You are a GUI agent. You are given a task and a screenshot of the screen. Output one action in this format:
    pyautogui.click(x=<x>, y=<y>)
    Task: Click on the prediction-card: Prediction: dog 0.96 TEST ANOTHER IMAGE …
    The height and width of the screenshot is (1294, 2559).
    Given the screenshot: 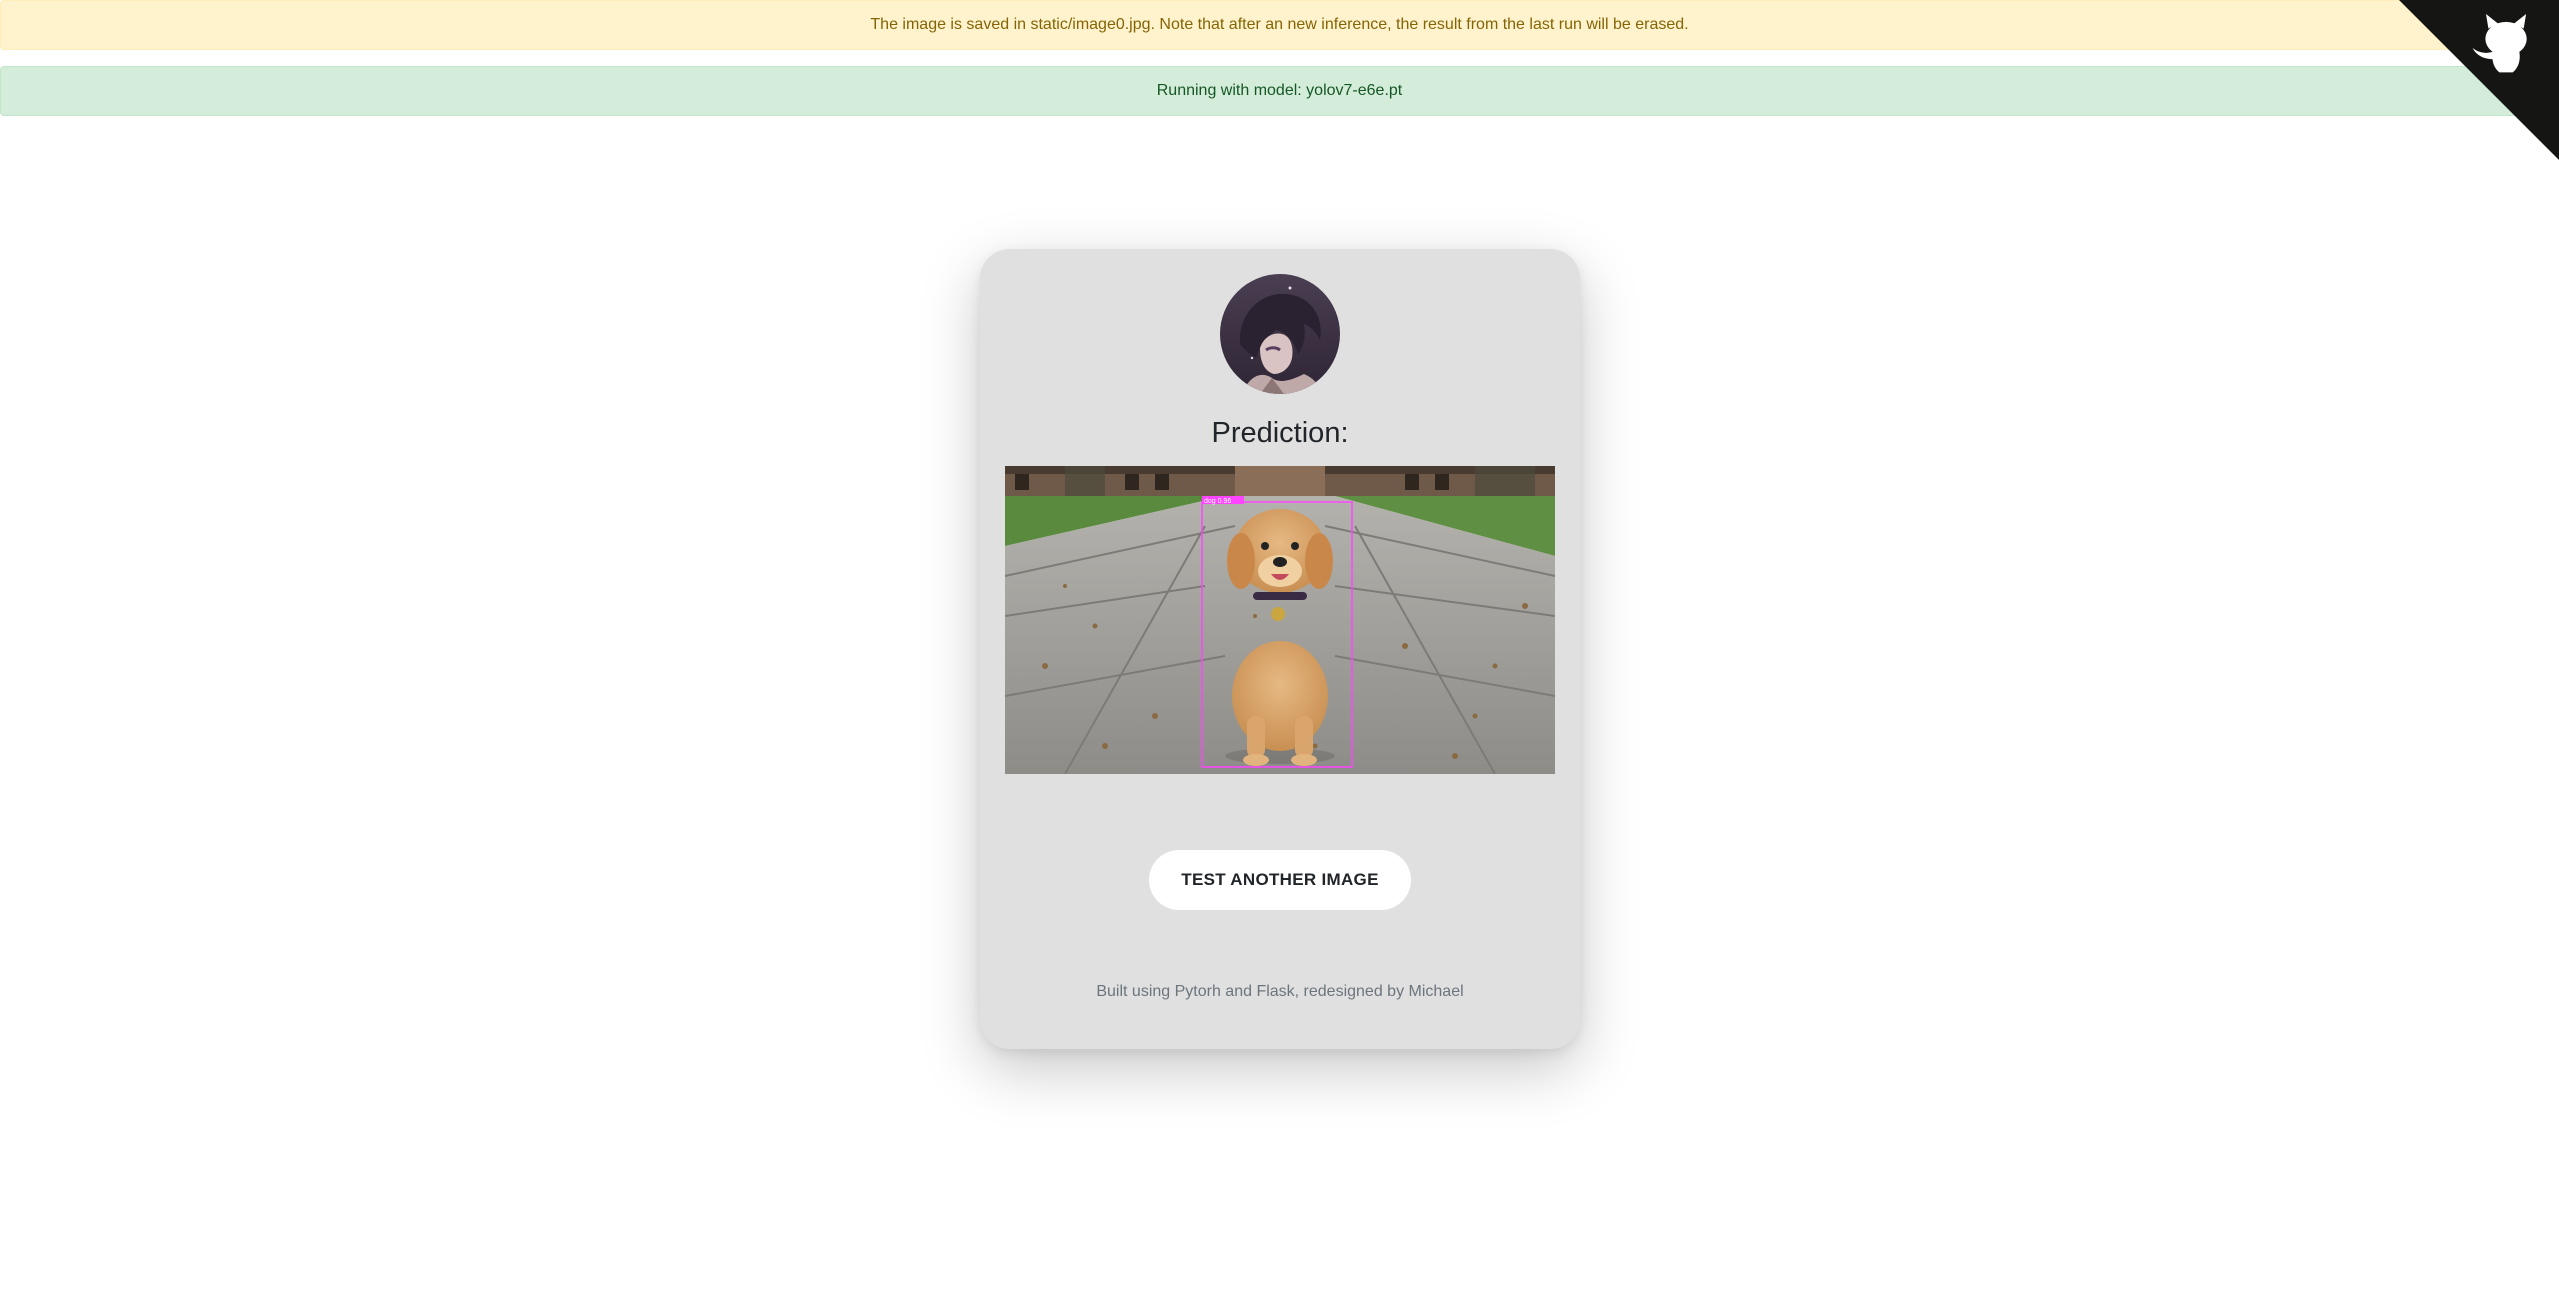 What is the action you would take?
    pyautogui.click(x=1280, y=649)
    